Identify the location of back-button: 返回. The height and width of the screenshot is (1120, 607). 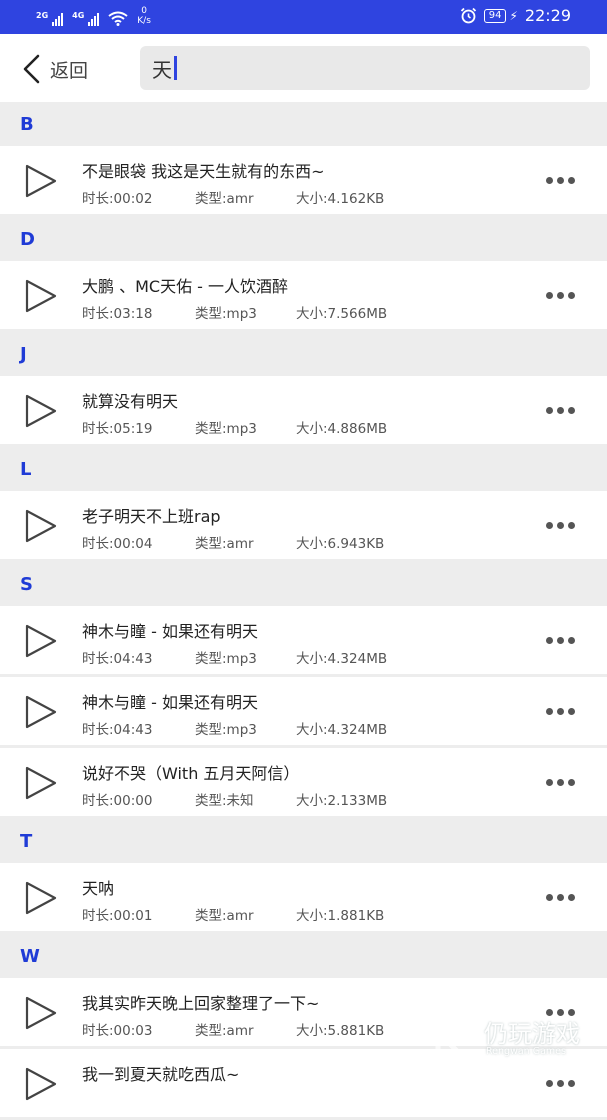
(55, 69).